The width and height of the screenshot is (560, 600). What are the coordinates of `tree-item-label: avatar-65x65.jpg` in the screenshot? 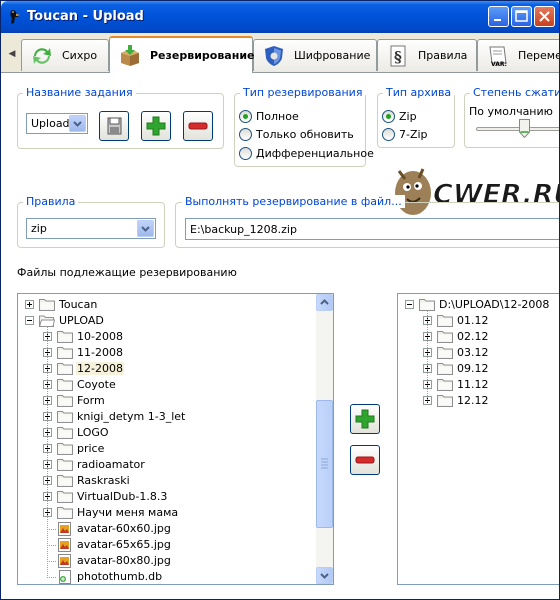 It's located at (124, 544).